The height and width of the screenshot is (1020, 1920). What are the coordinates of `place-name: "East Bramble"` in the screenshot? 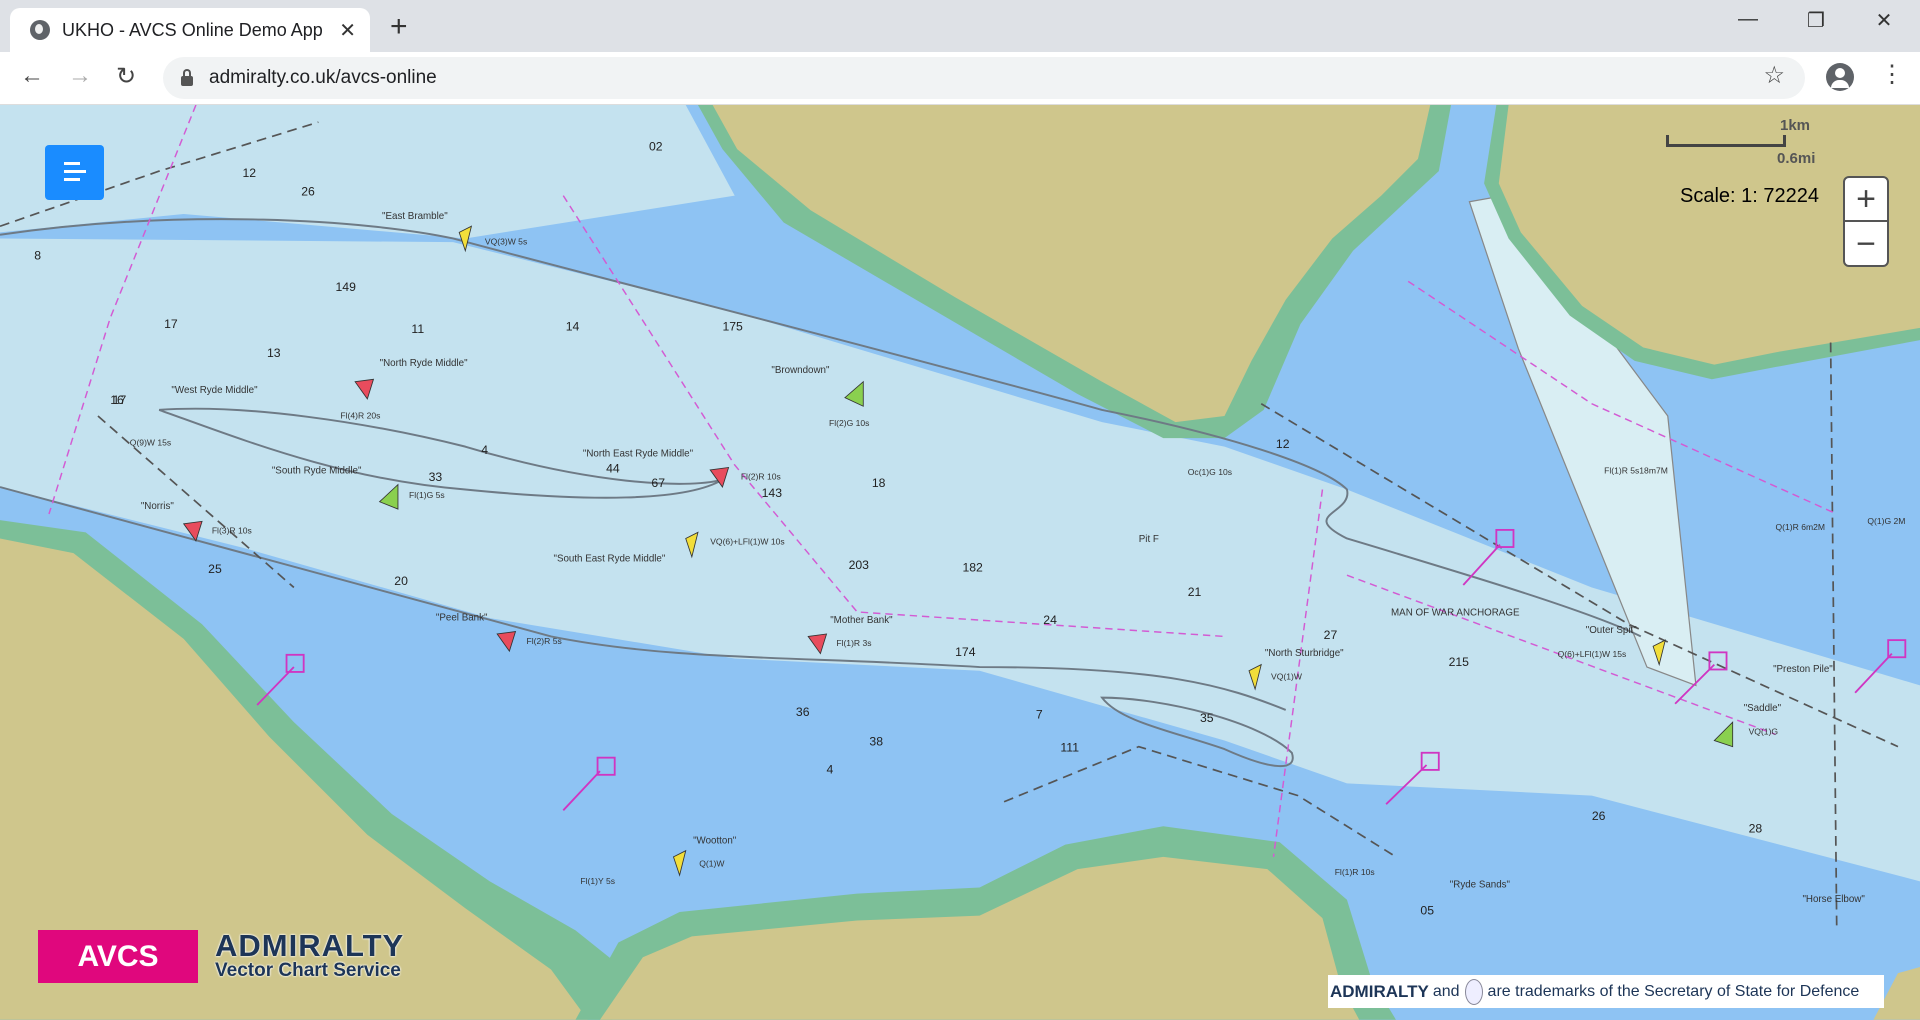 It's located at (415, 216).